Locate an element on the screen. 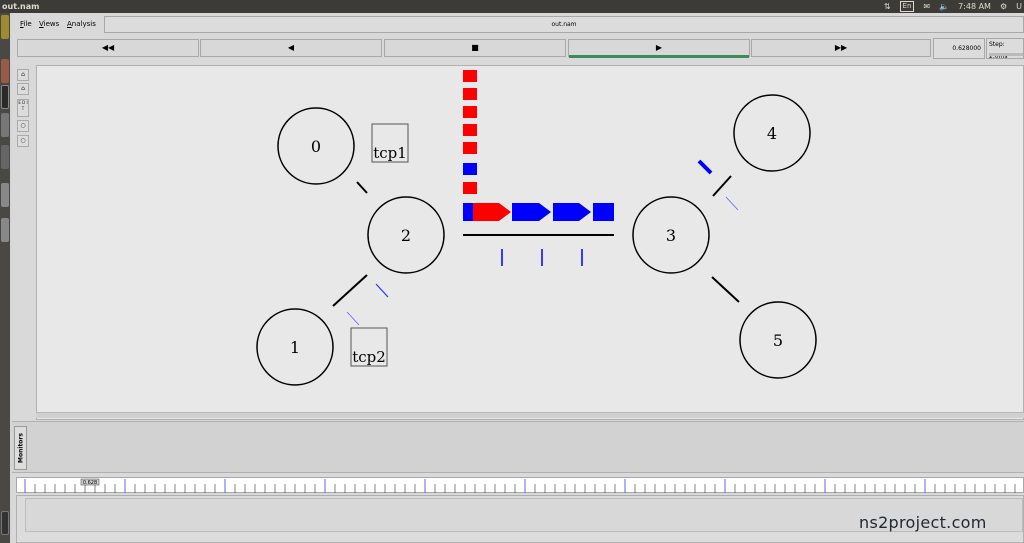 The image size is (1024, 543). os-top-bar: out.nam ⇅ En ✉ 🔈 7:48 AM ⚙ U is located at coordinates (512, 6).